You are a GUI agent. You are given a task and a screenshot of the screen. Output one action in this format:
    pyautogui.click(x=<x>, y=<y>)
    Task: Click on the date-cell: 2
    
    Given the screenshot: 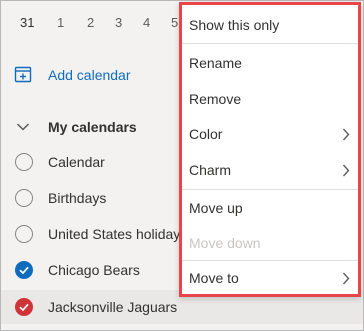 What is the action you would take?
    pyautogui.click(x=90, y=22)
    